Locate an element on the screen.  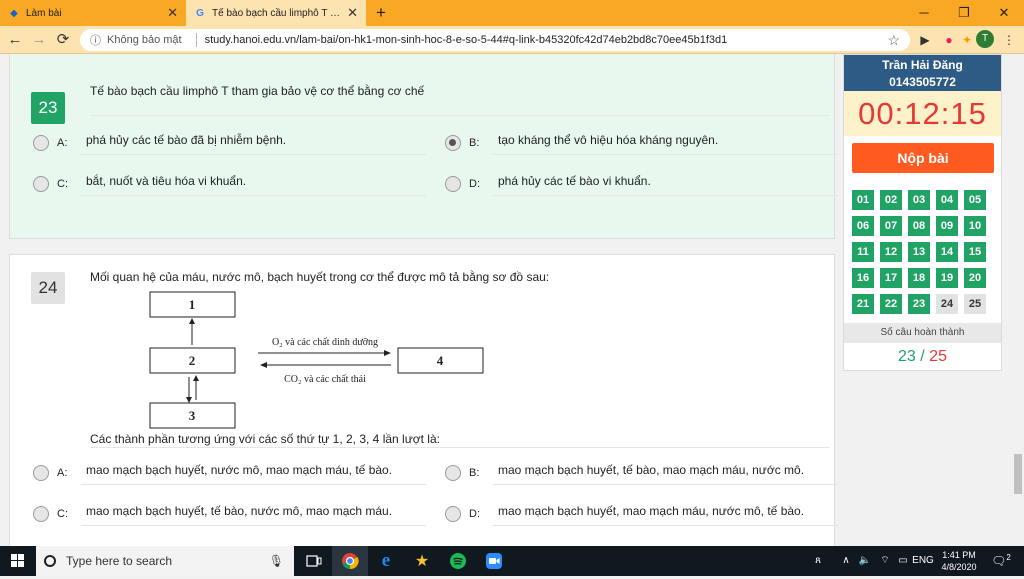
option-text: phá hủy các tế bào đã bị nhiễm bệnh. is located at coordinates (186, 140).